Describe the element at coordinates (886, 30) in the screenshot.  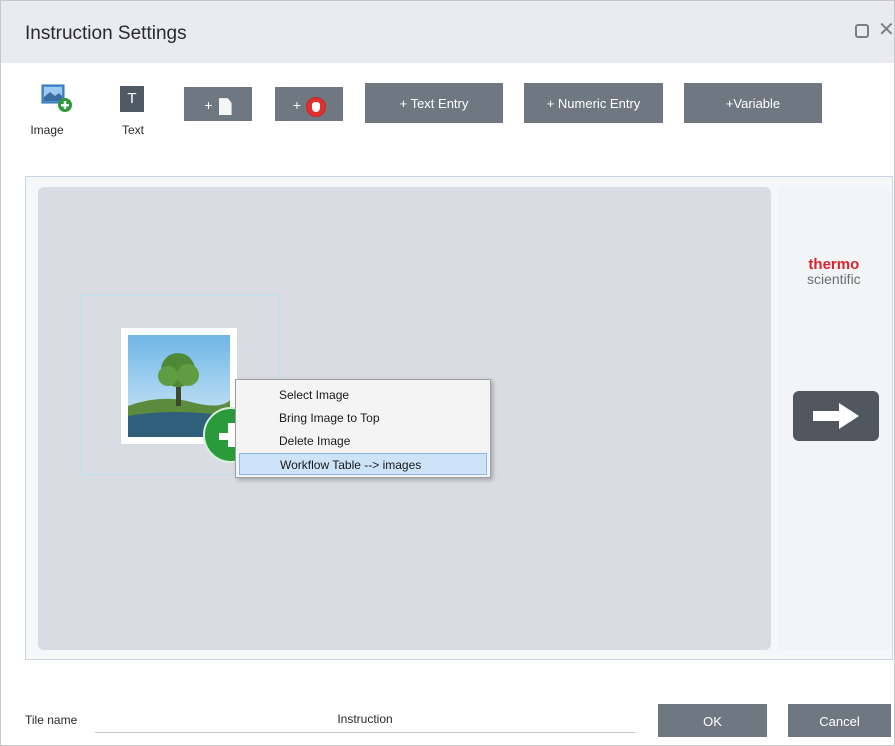
I see `close-icon: ✕` at that location.